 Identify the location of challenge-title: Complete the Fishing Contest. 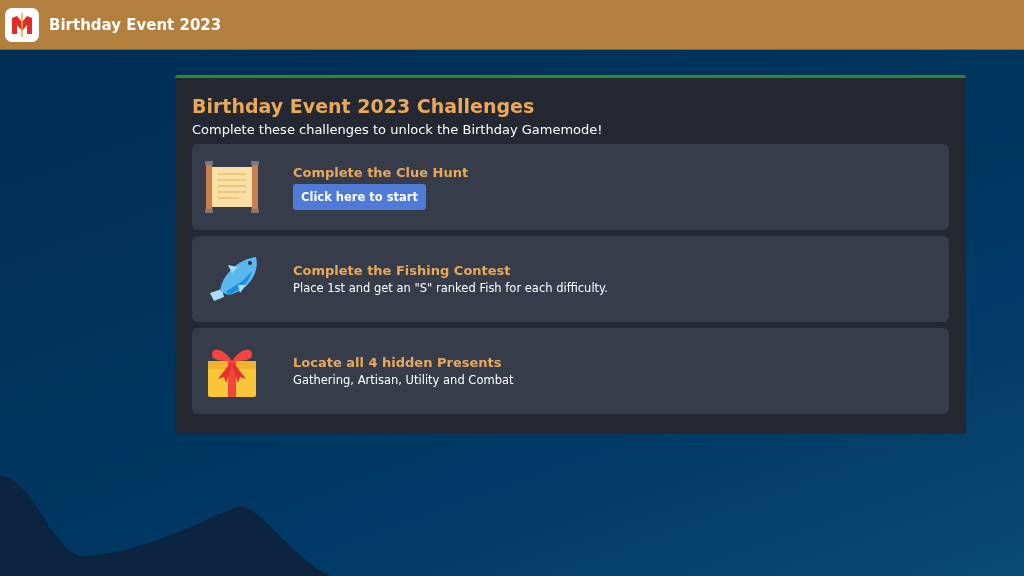
(402, 270).